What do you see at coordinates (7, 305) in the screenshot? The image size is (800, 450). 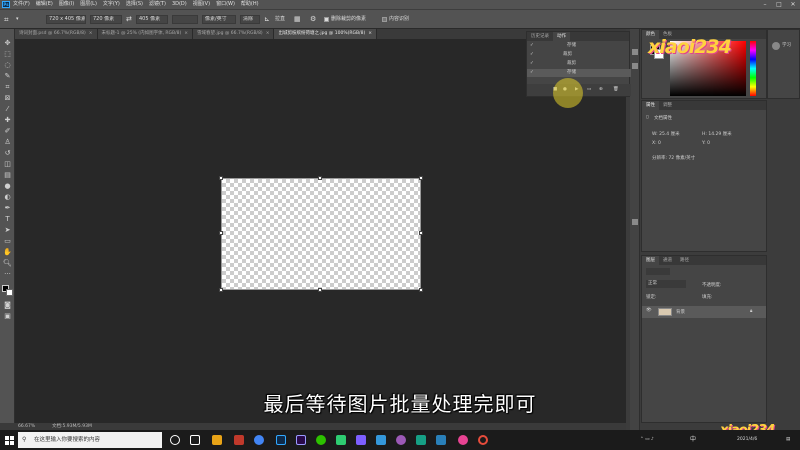 I see `quick-mask-icon: ◙` at bounding box center [7, 305].